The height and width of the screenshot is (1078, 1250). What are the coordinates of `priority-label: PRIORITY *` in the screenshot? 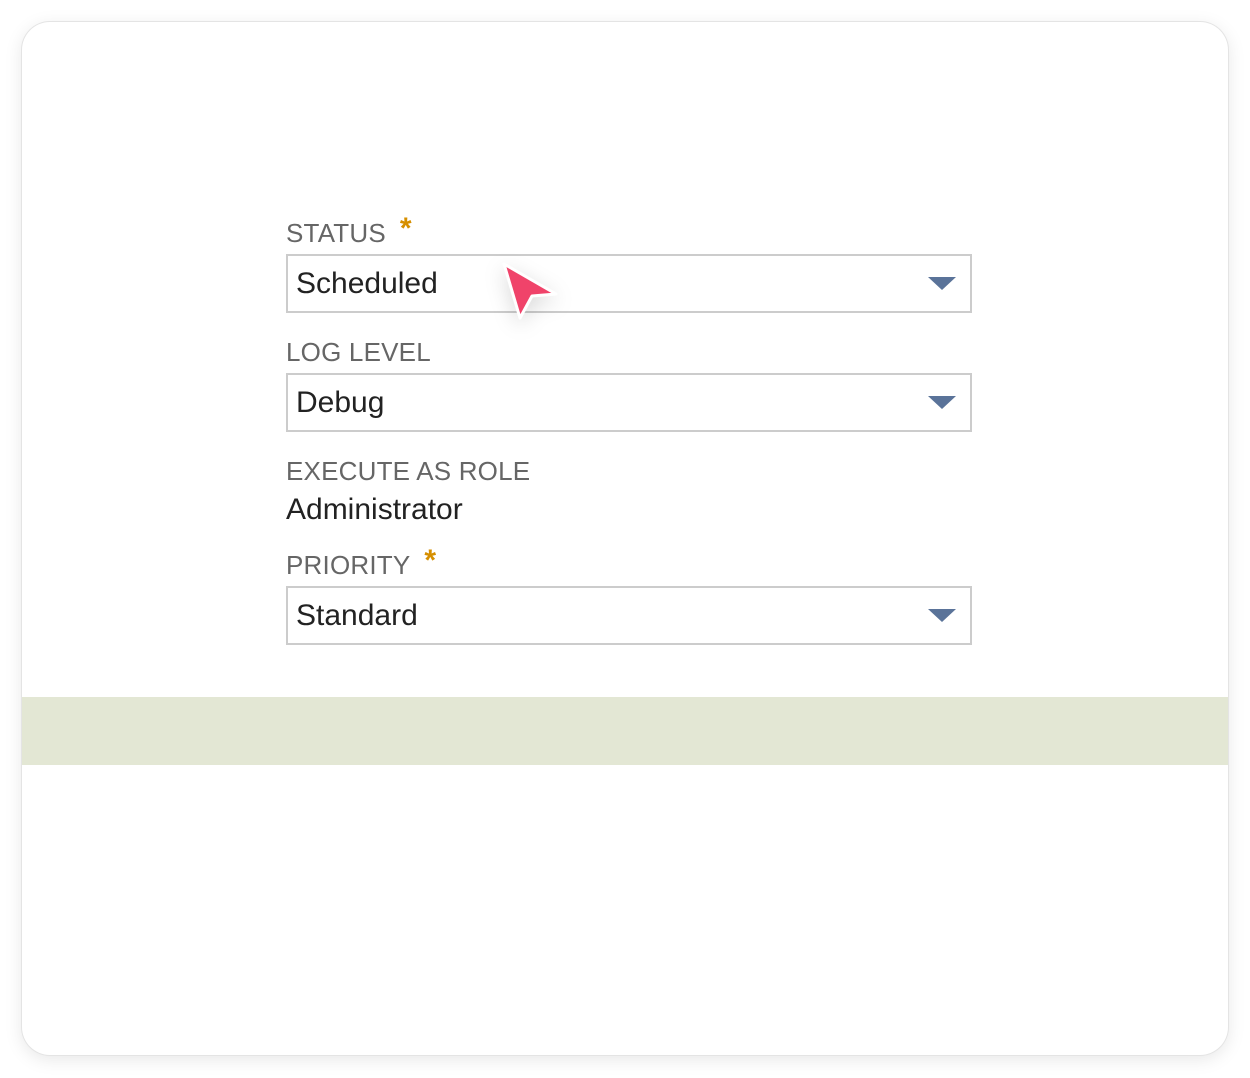 It's located at (629, 563).